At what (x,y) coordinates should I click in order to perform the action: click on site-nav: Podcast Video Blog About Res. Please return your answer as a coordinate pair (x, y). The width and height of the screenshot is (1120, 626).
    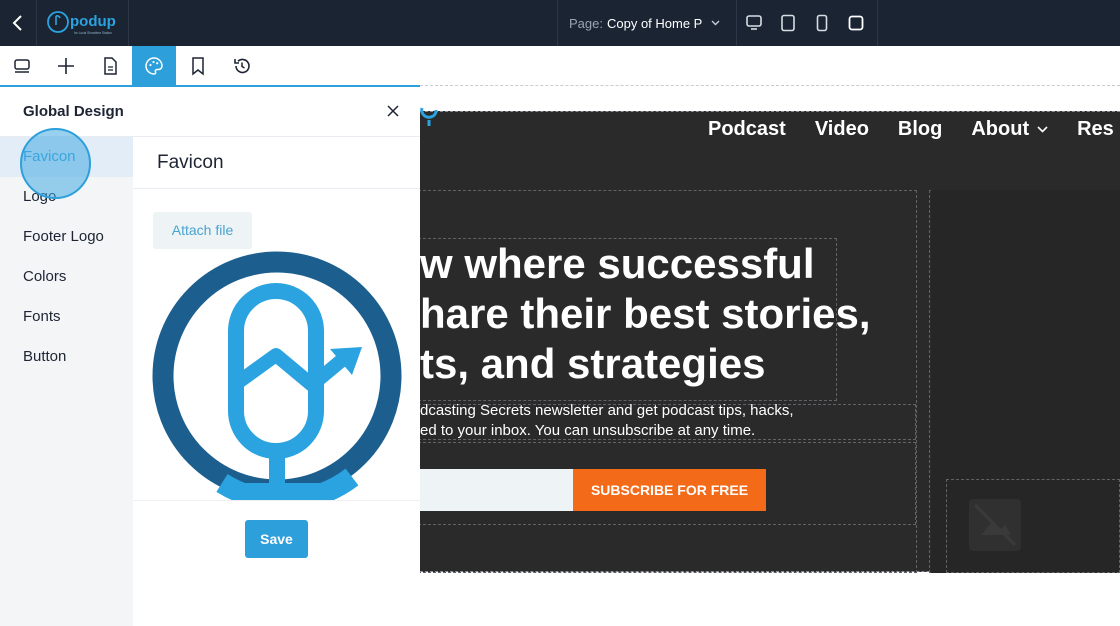
    Looking at the image, I should click on (914, 129).